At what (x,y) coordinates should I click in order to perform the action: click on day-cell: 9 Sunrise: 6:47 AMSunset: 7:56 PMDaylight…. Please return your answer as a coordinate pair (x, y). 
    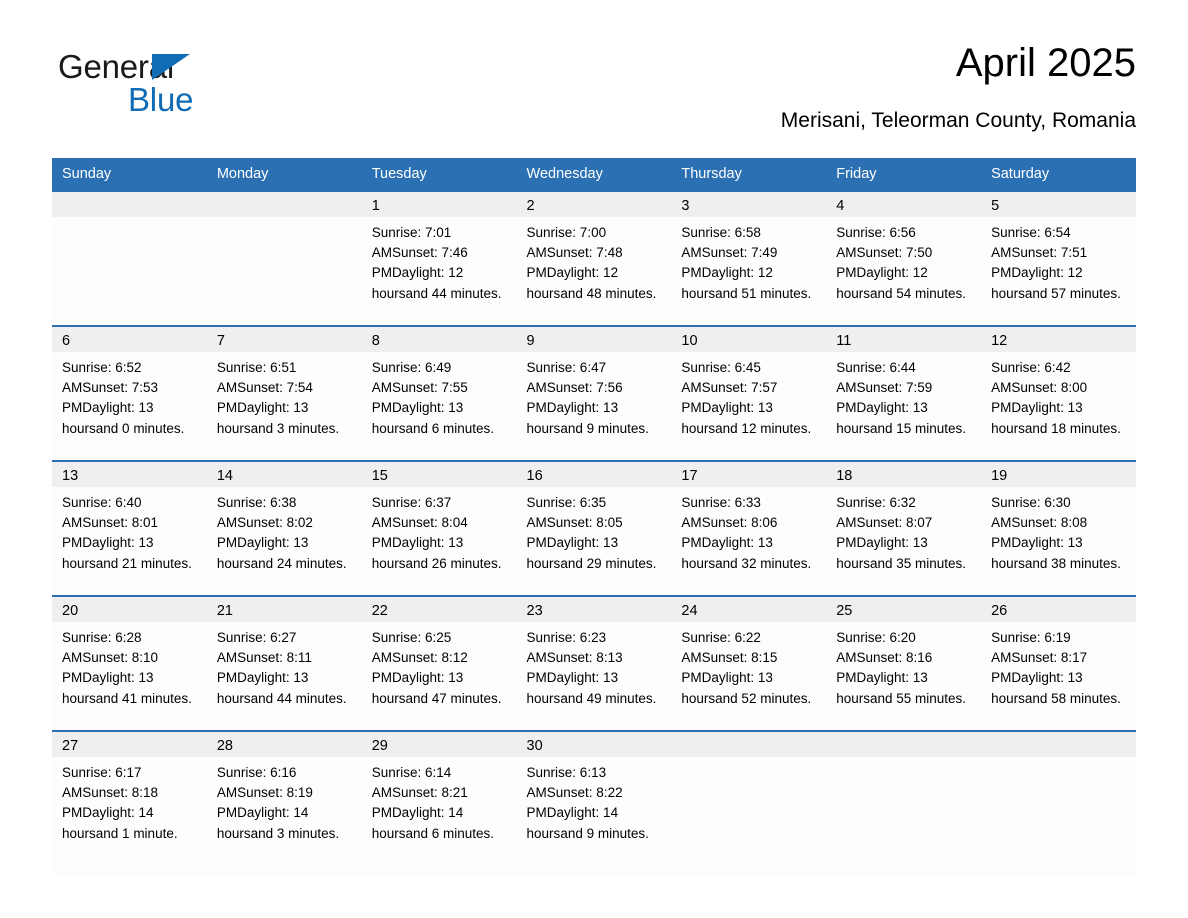
    Looking at the image, I should click on (594, 392).